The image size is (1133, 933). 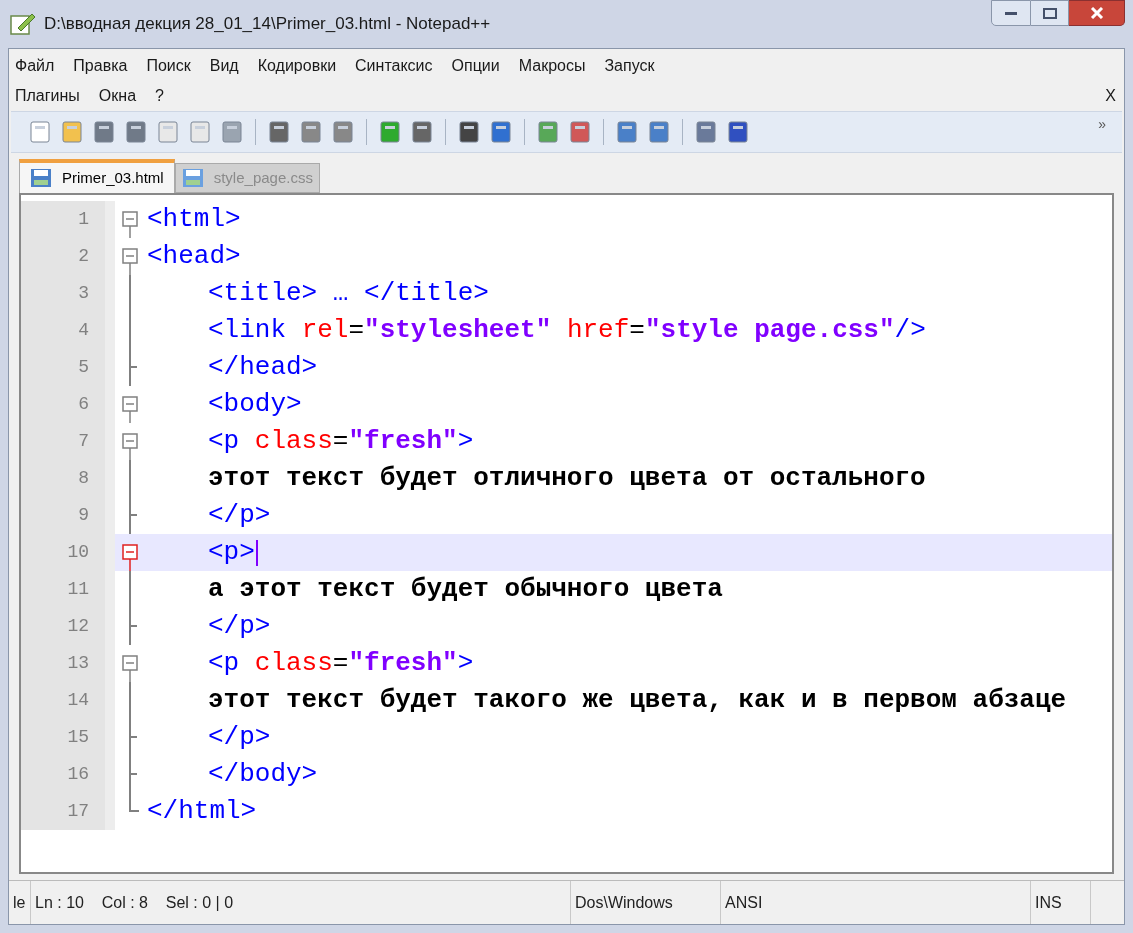 I want to click on maximize-button, so click(x=1050, y=13).